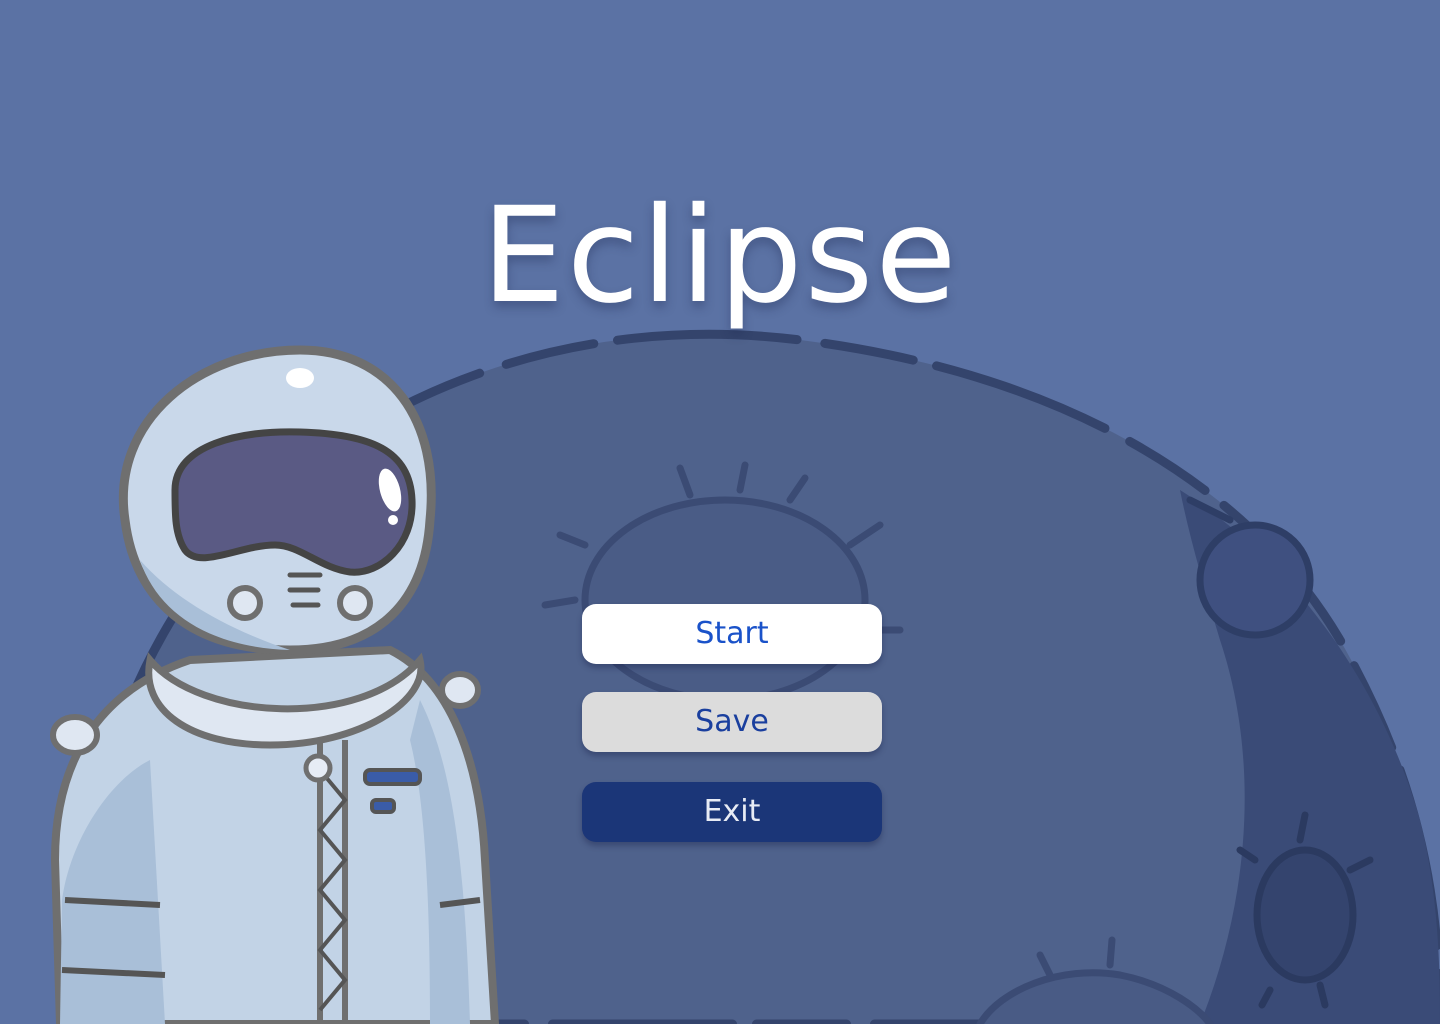  I want to click on astronaut-visor, so click(293, 502).